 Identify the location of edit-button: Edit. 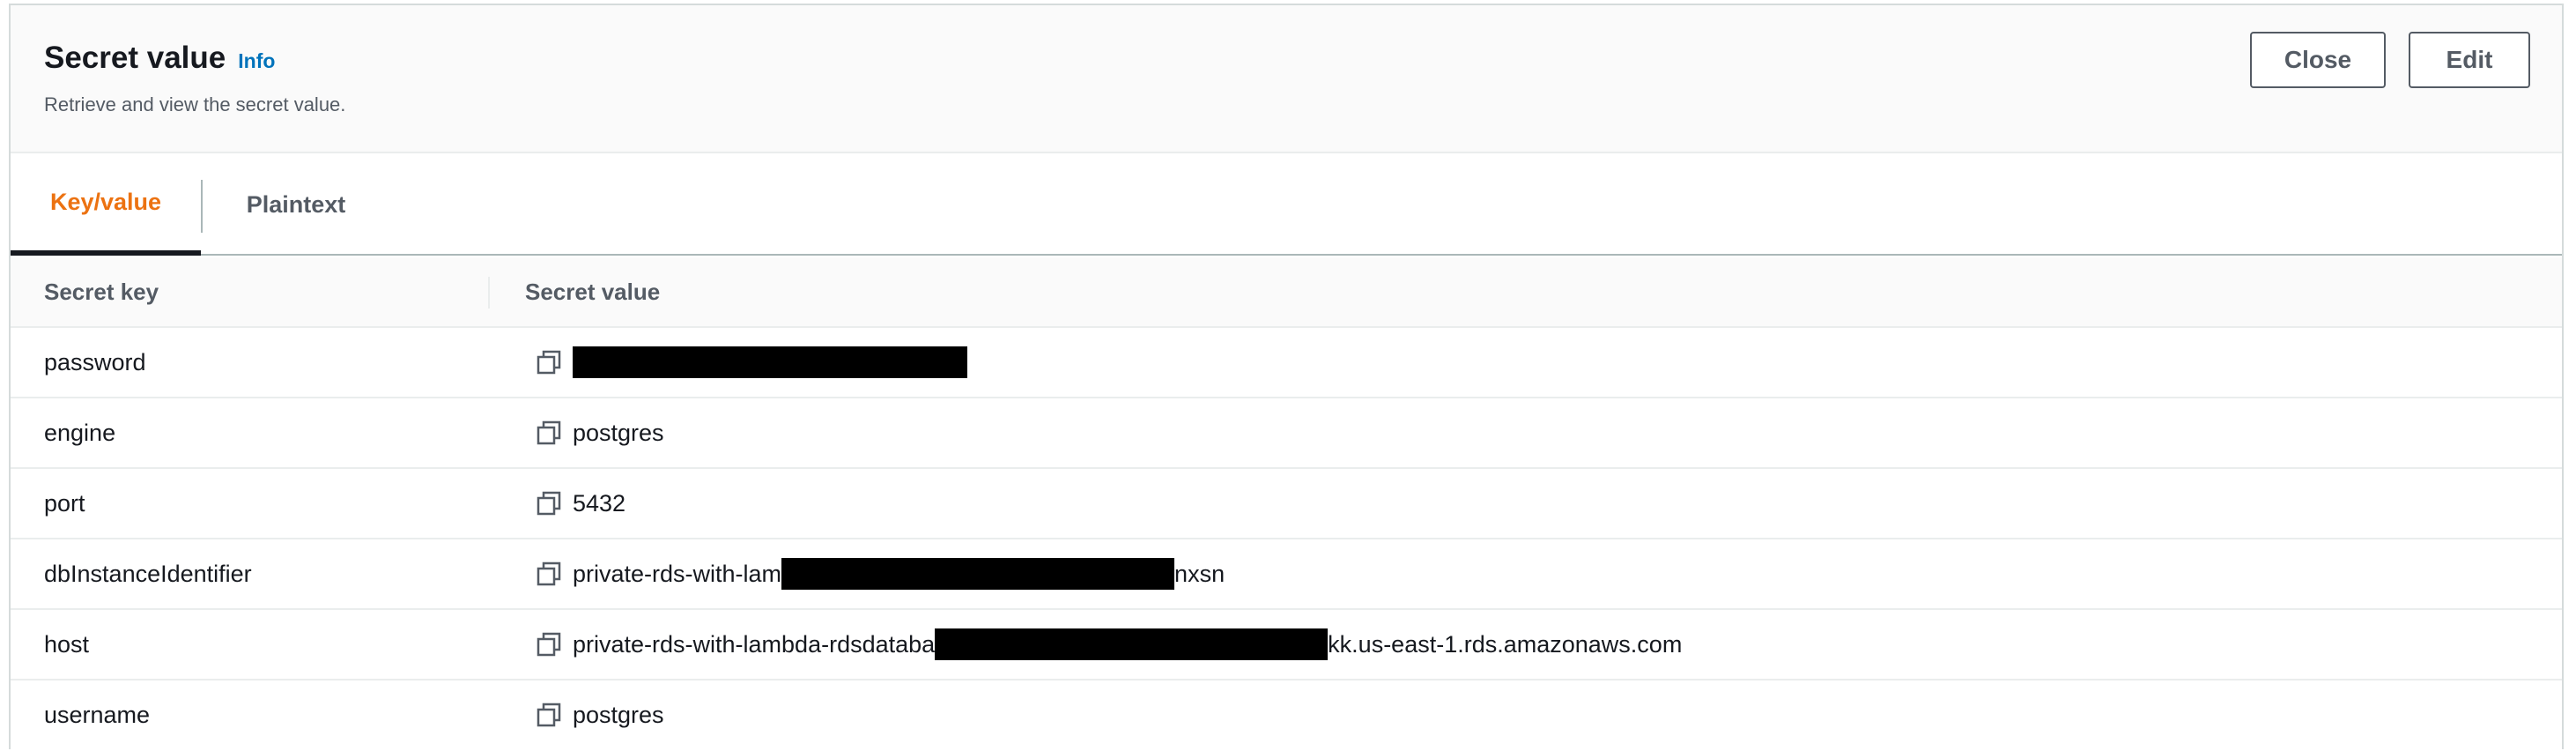
(2469, 60).